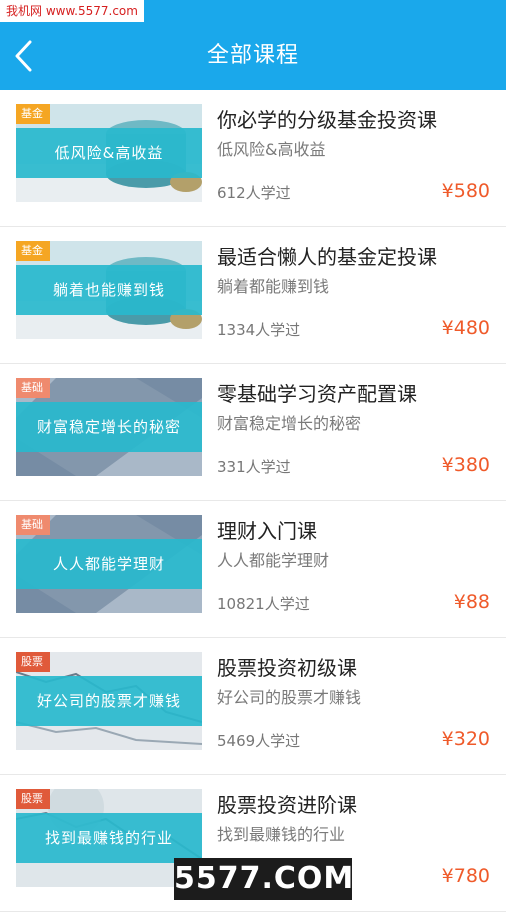 This screenshot has width=506, height=912. Describe the element at coordinates (287, 805) in the screenshot. I see `course-title: 股票投资进阶课` at that location.